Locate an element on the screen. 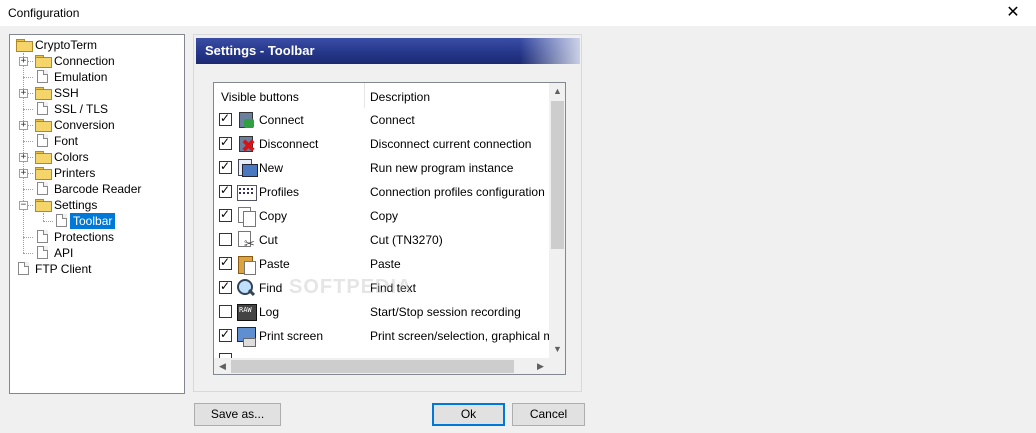 The image size is (1036, 433). tree-item-conversion: + Conversion is located at coordinates (95, 125).